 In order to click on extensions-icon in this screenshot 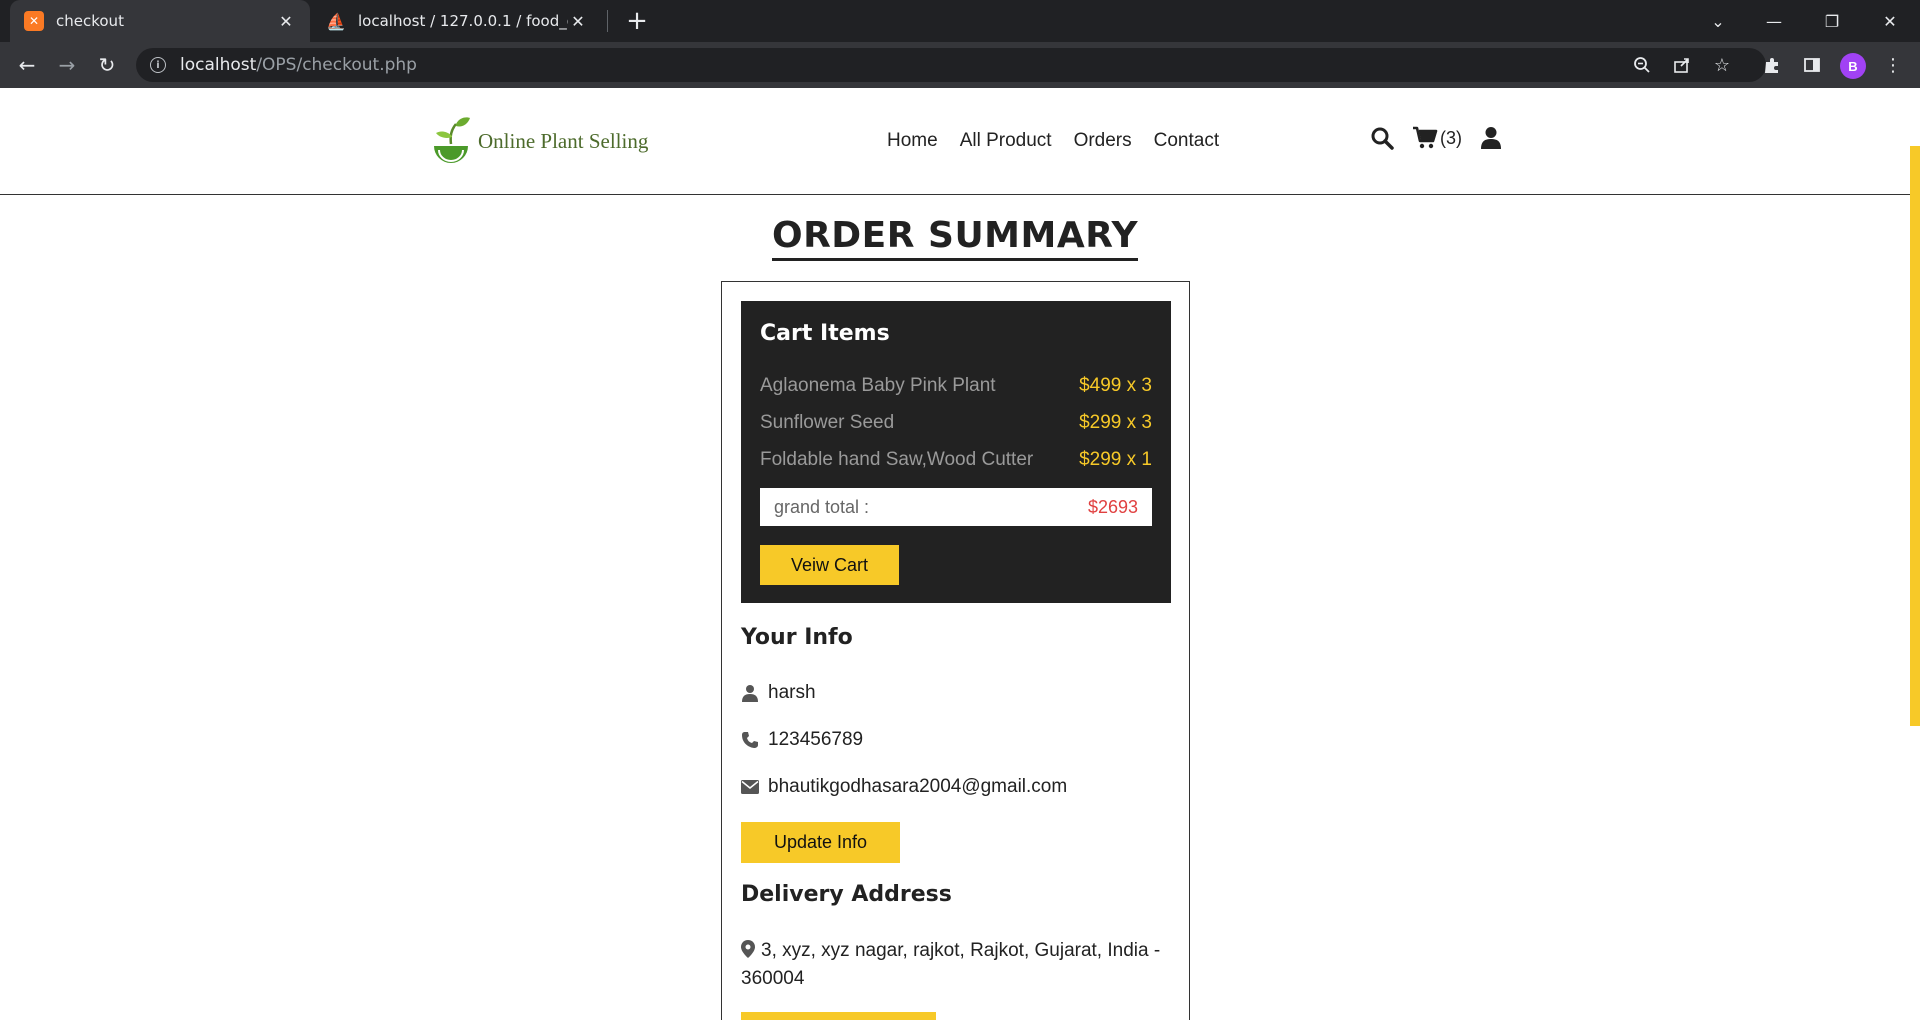, I will do `click(1772, 65)`.